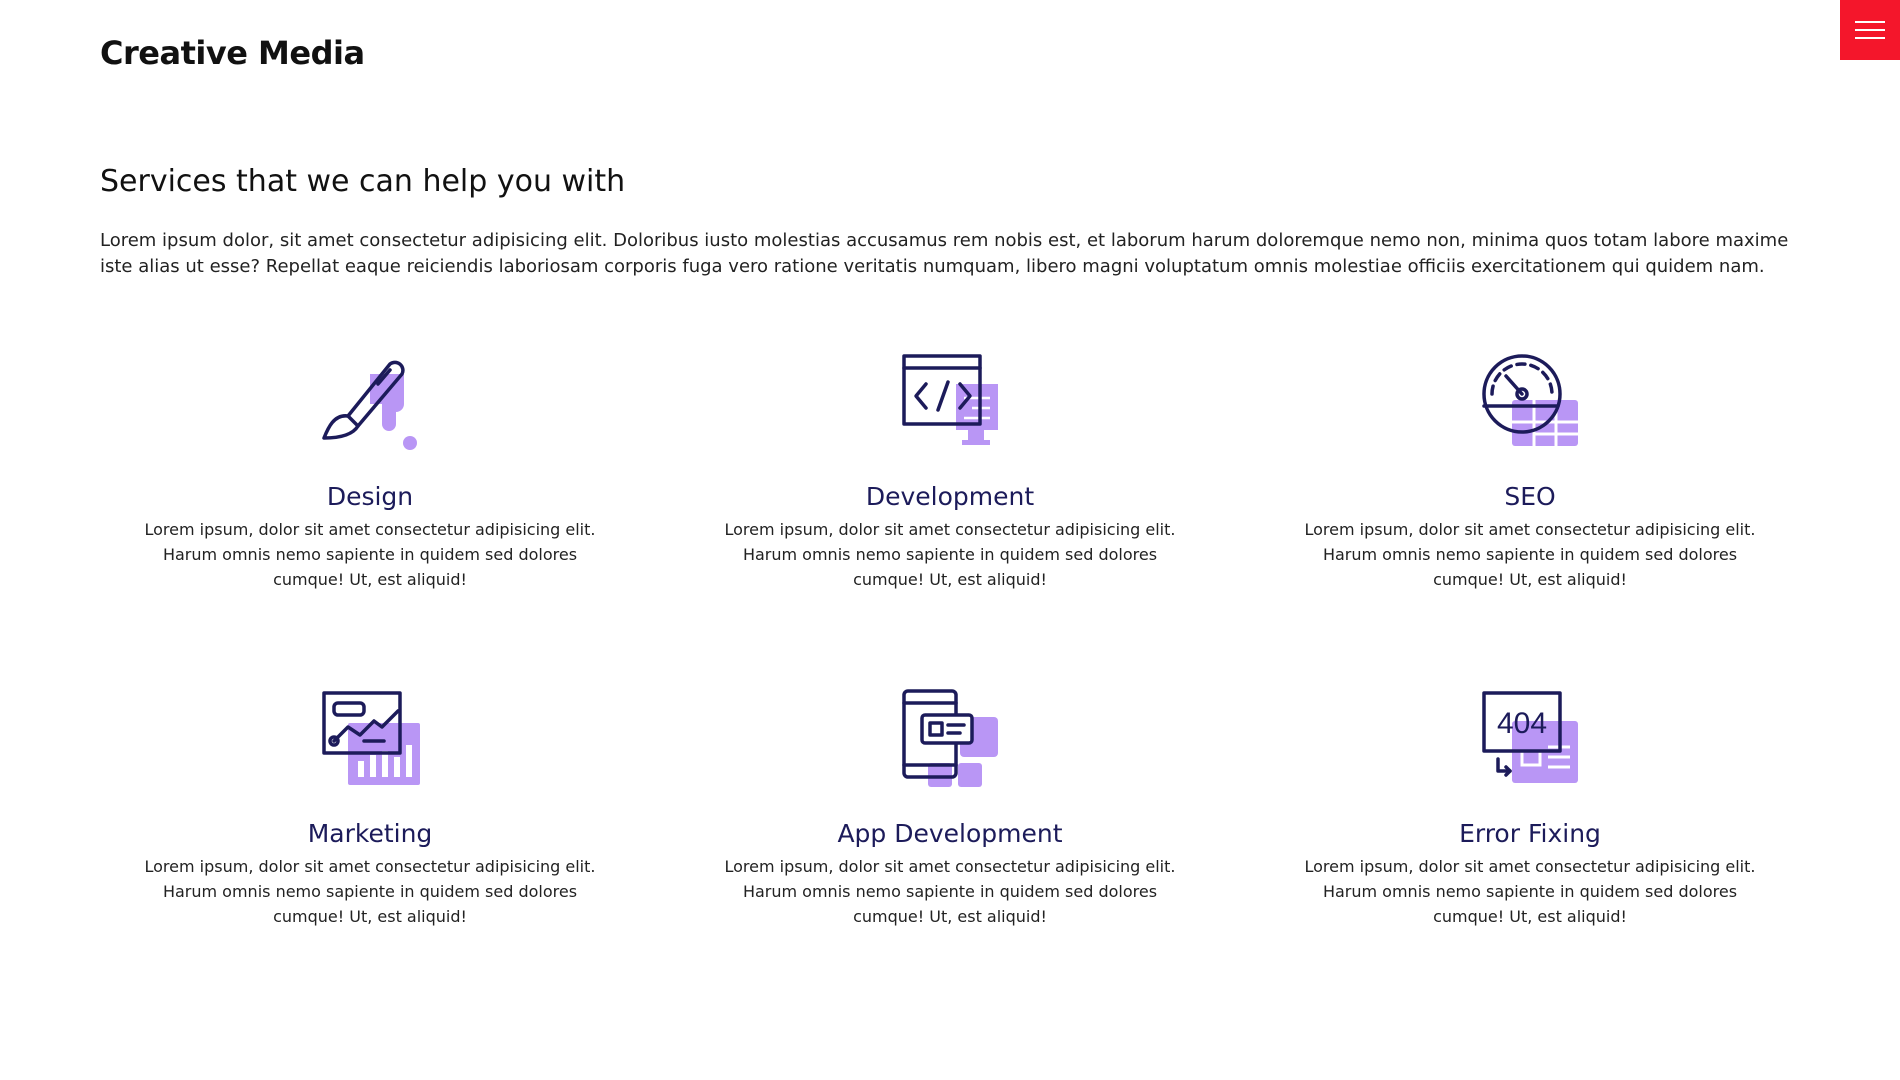  I want to click on chart-icon, so click(370, 739).